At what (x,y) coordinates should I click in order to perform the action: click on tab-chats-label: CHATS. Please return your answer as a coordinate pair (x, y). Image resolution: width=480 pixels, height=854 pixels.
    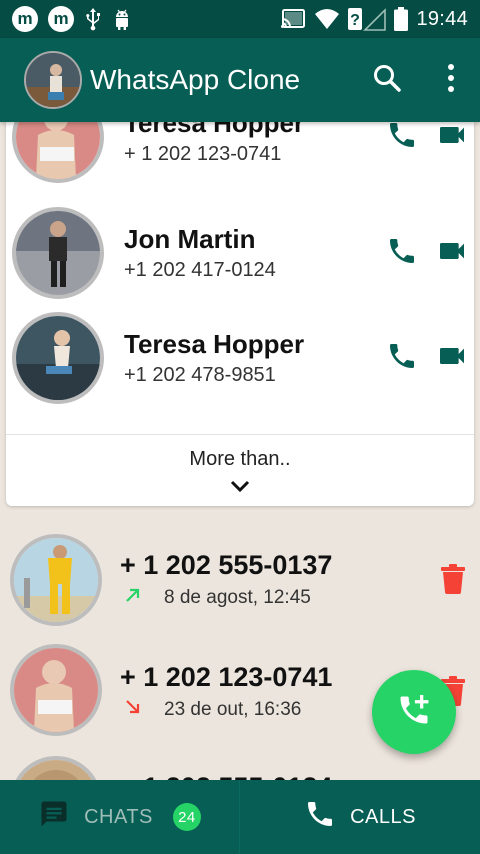
    Looking at the image, I should click on (118, 816).